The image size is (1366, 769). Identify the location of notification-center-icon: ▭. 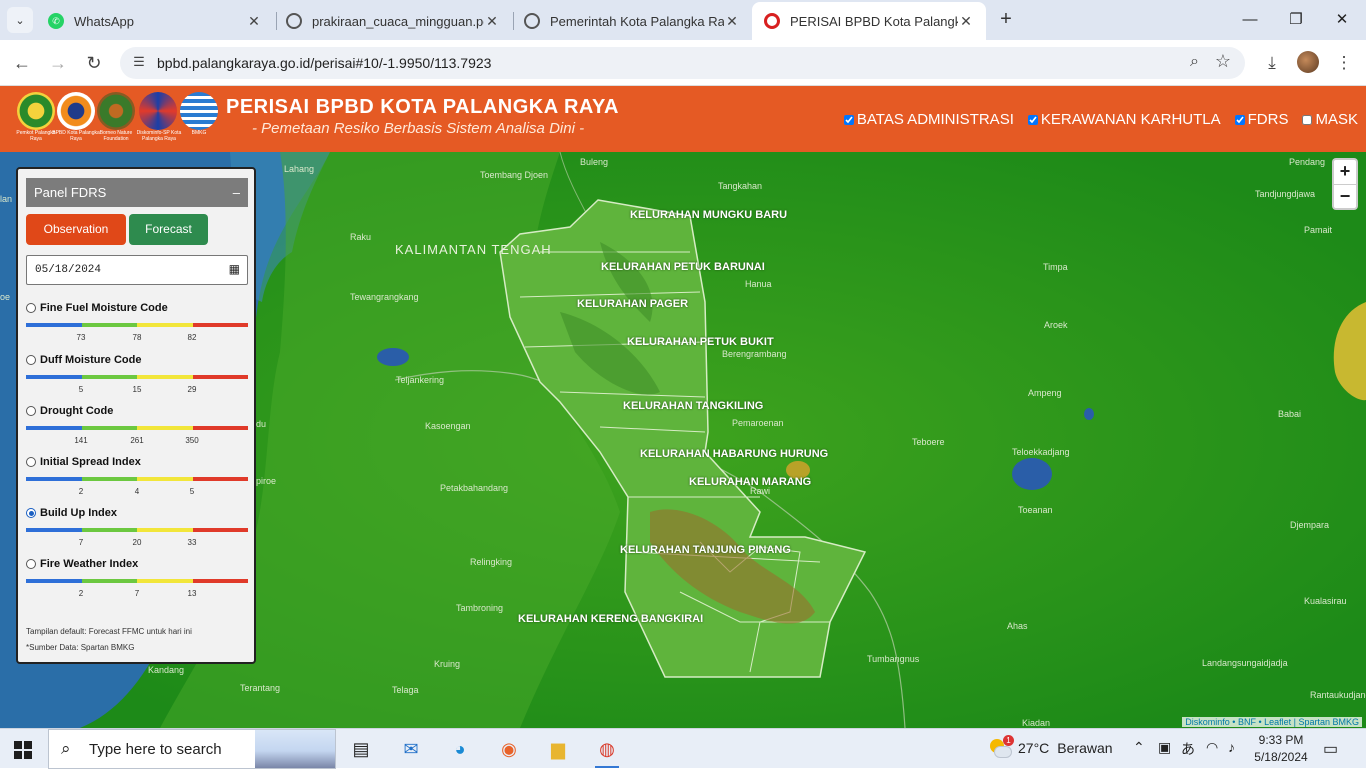
(1330, 749).